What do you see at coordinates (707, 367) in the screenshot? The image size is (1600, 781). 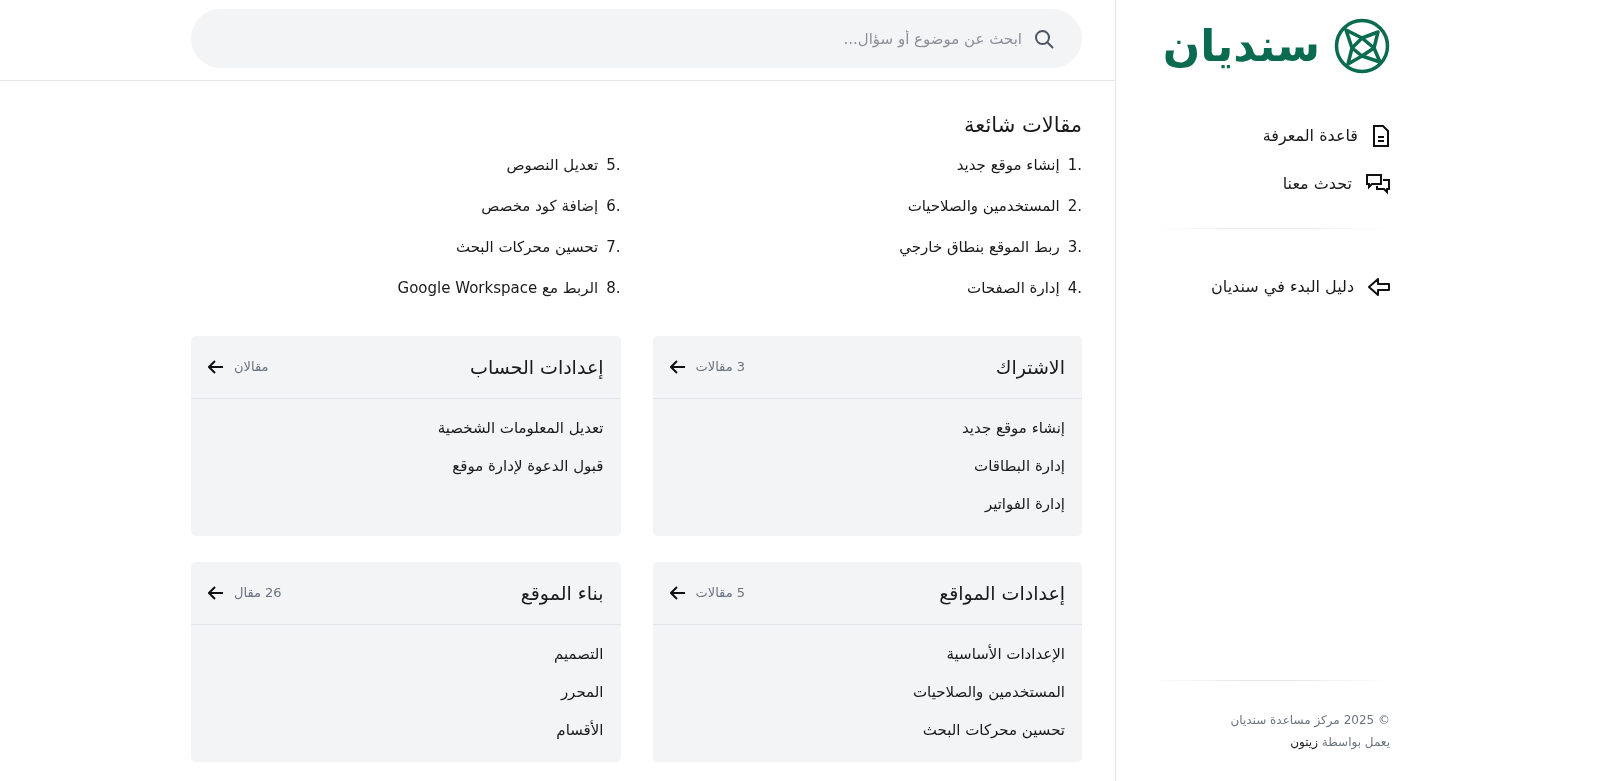 I see `article-count-link: 3 مقالات` at bounding box center [707, 367].